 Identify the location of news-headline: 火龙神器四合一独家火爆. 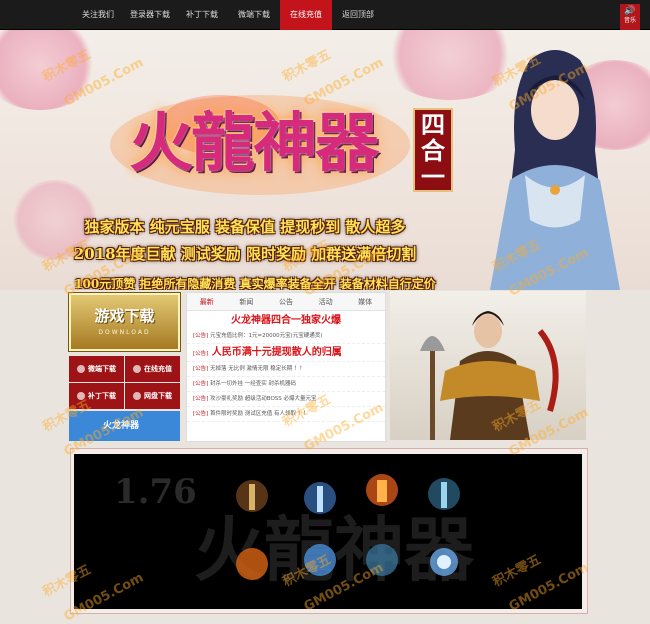
(286, 321).